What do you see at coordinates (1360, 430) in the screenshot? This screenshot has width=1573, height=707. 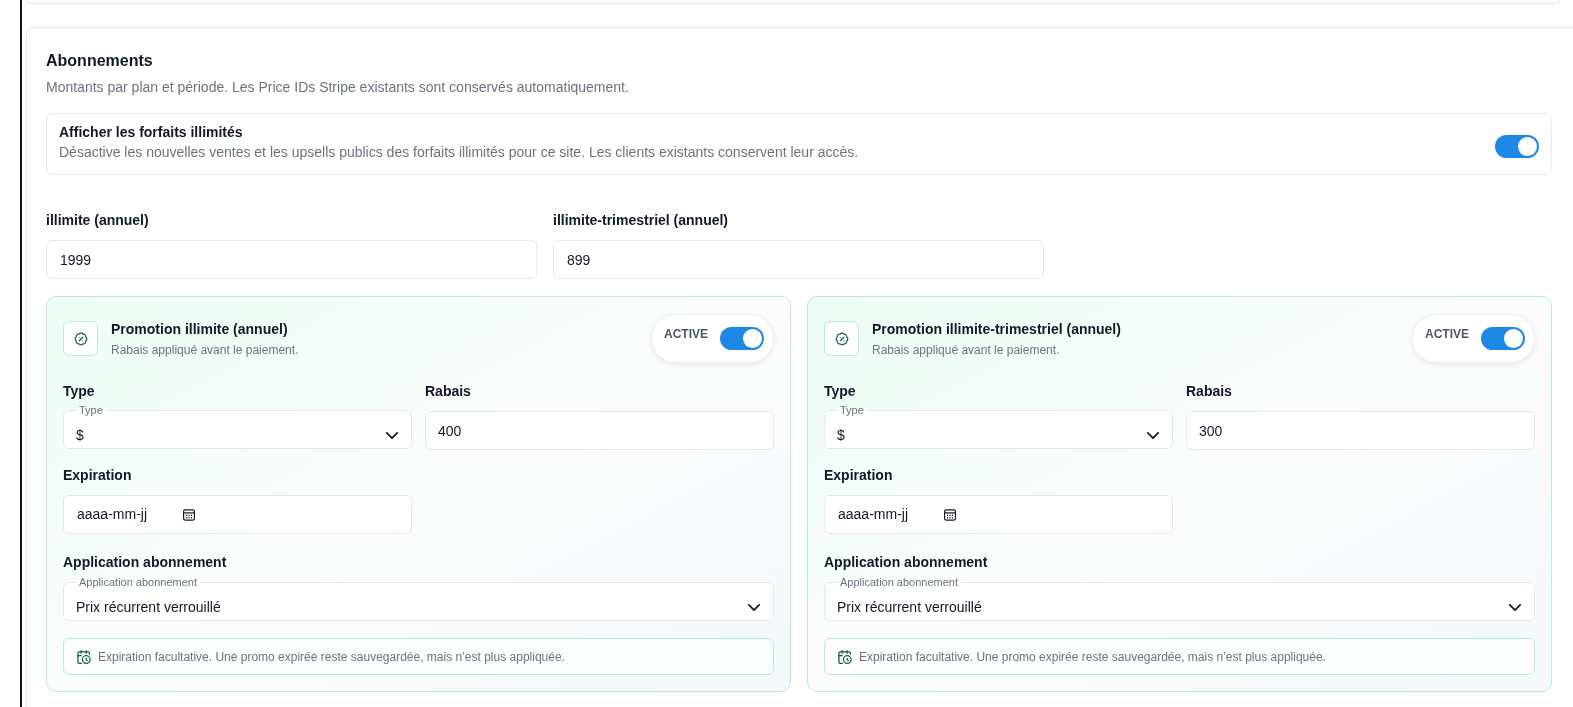 I see `discount-input: 300` at bounding box center [1360, 430].